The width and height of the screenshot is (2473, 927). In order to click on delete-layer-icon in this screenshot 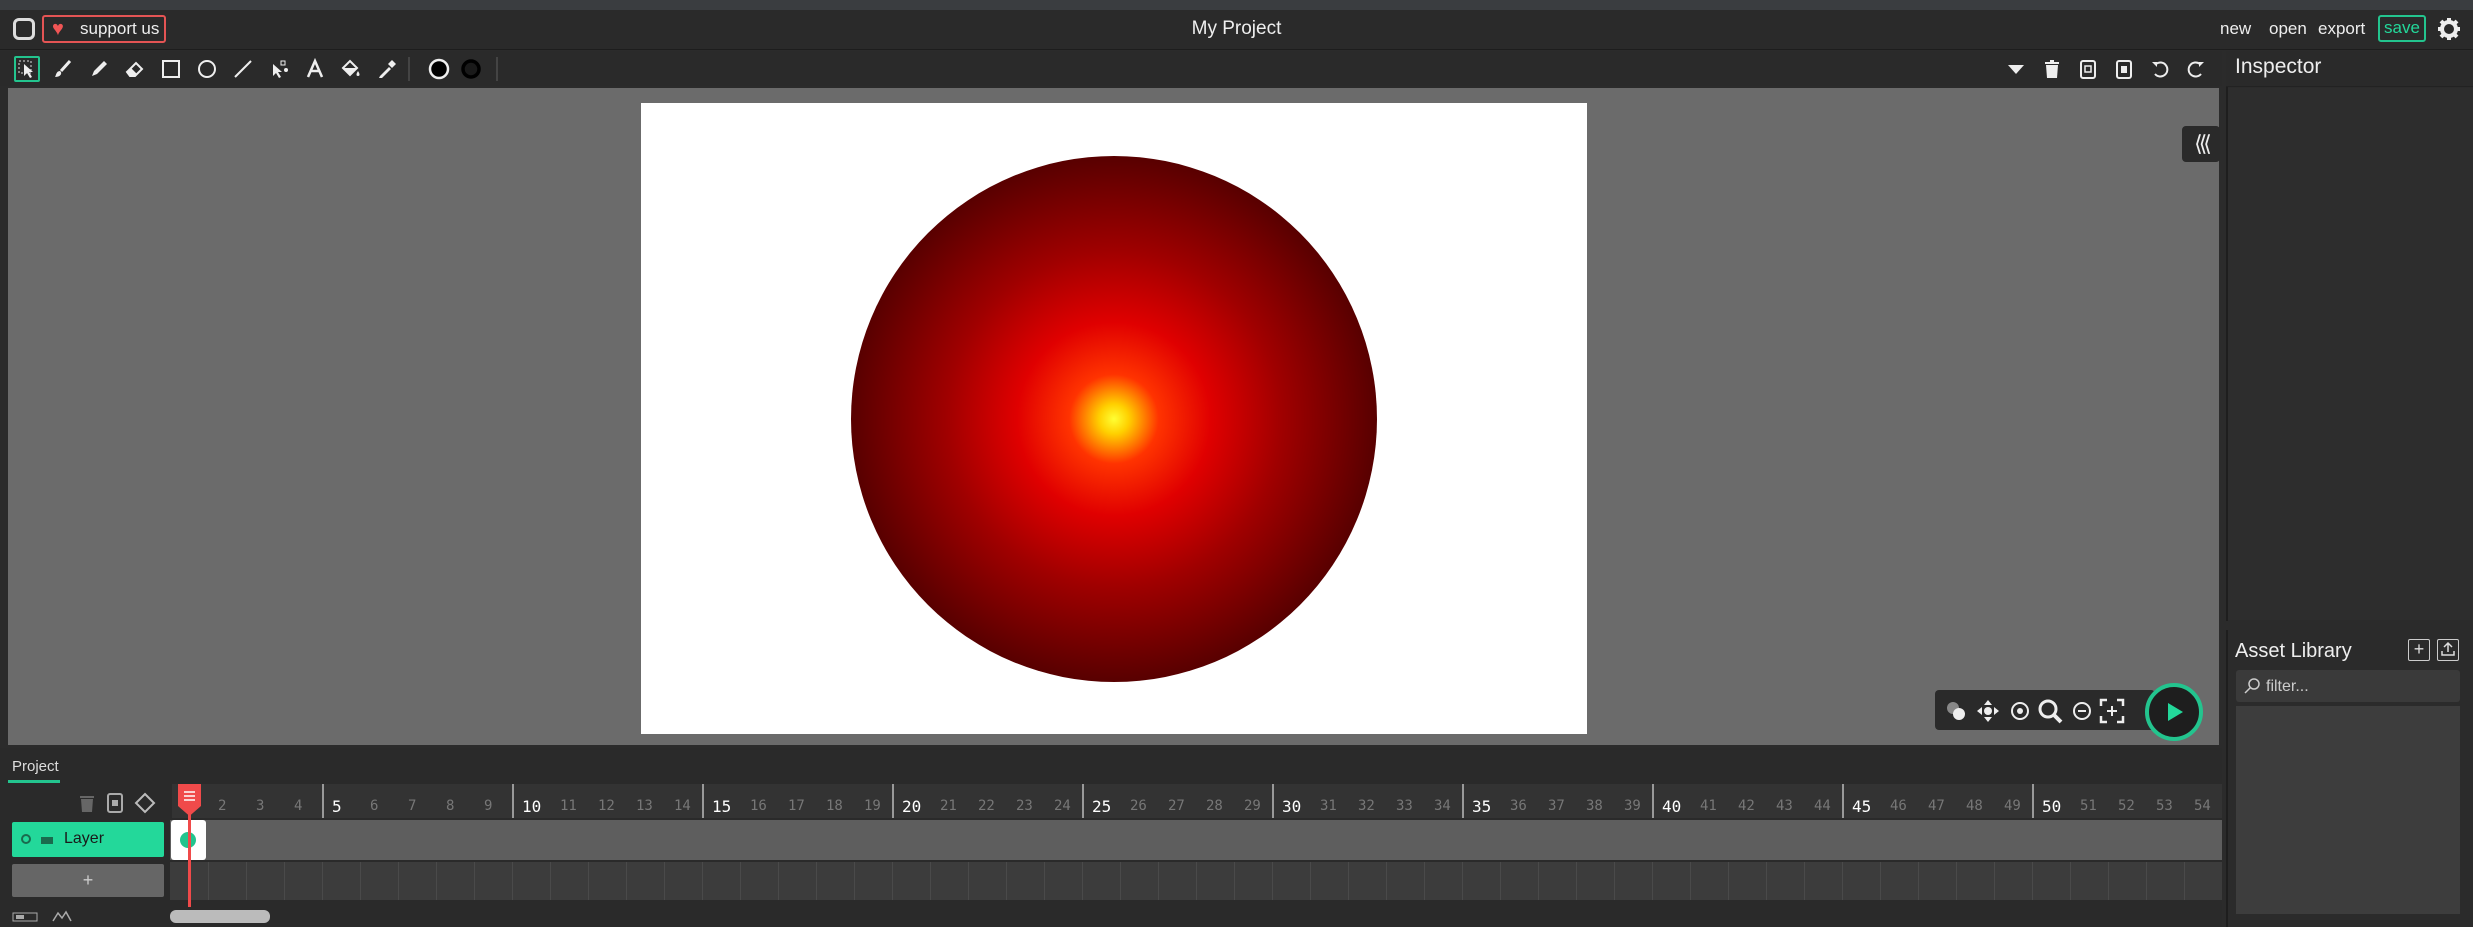, I will do `click(87, 803)`.